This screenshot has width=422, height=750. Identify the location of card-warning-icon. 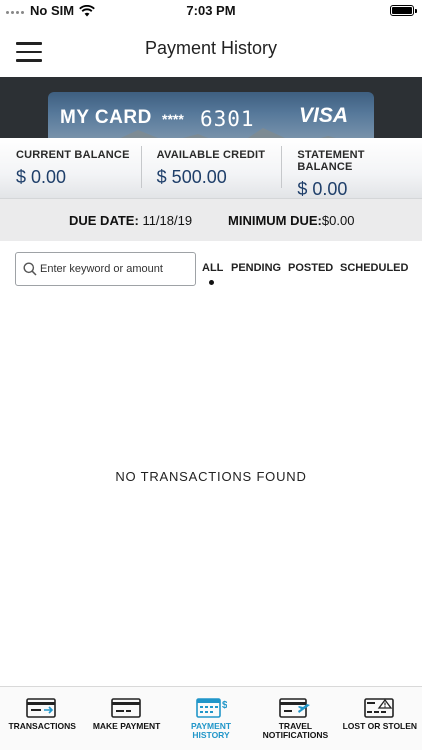
(379, 708).